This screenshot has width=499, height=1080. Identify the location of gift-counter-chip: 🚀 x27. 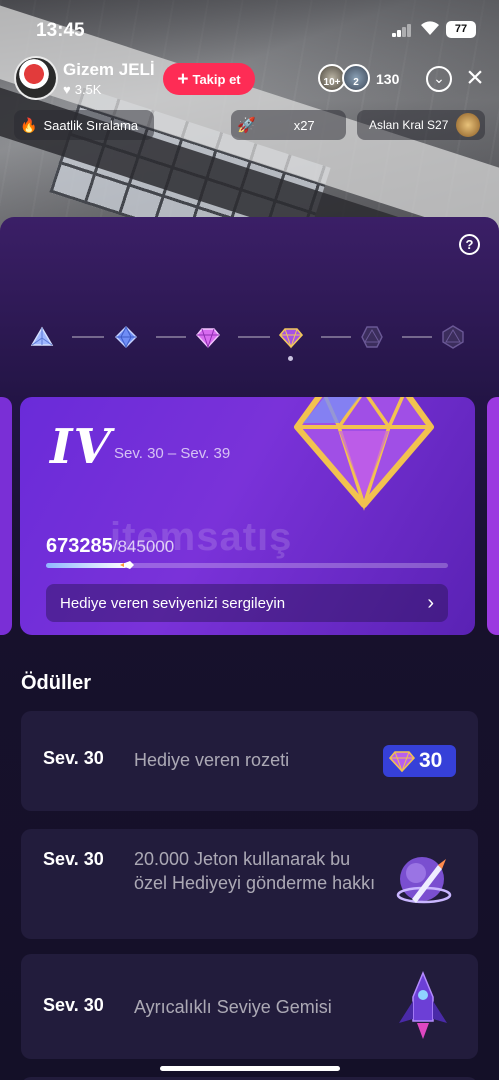
(288, 125).